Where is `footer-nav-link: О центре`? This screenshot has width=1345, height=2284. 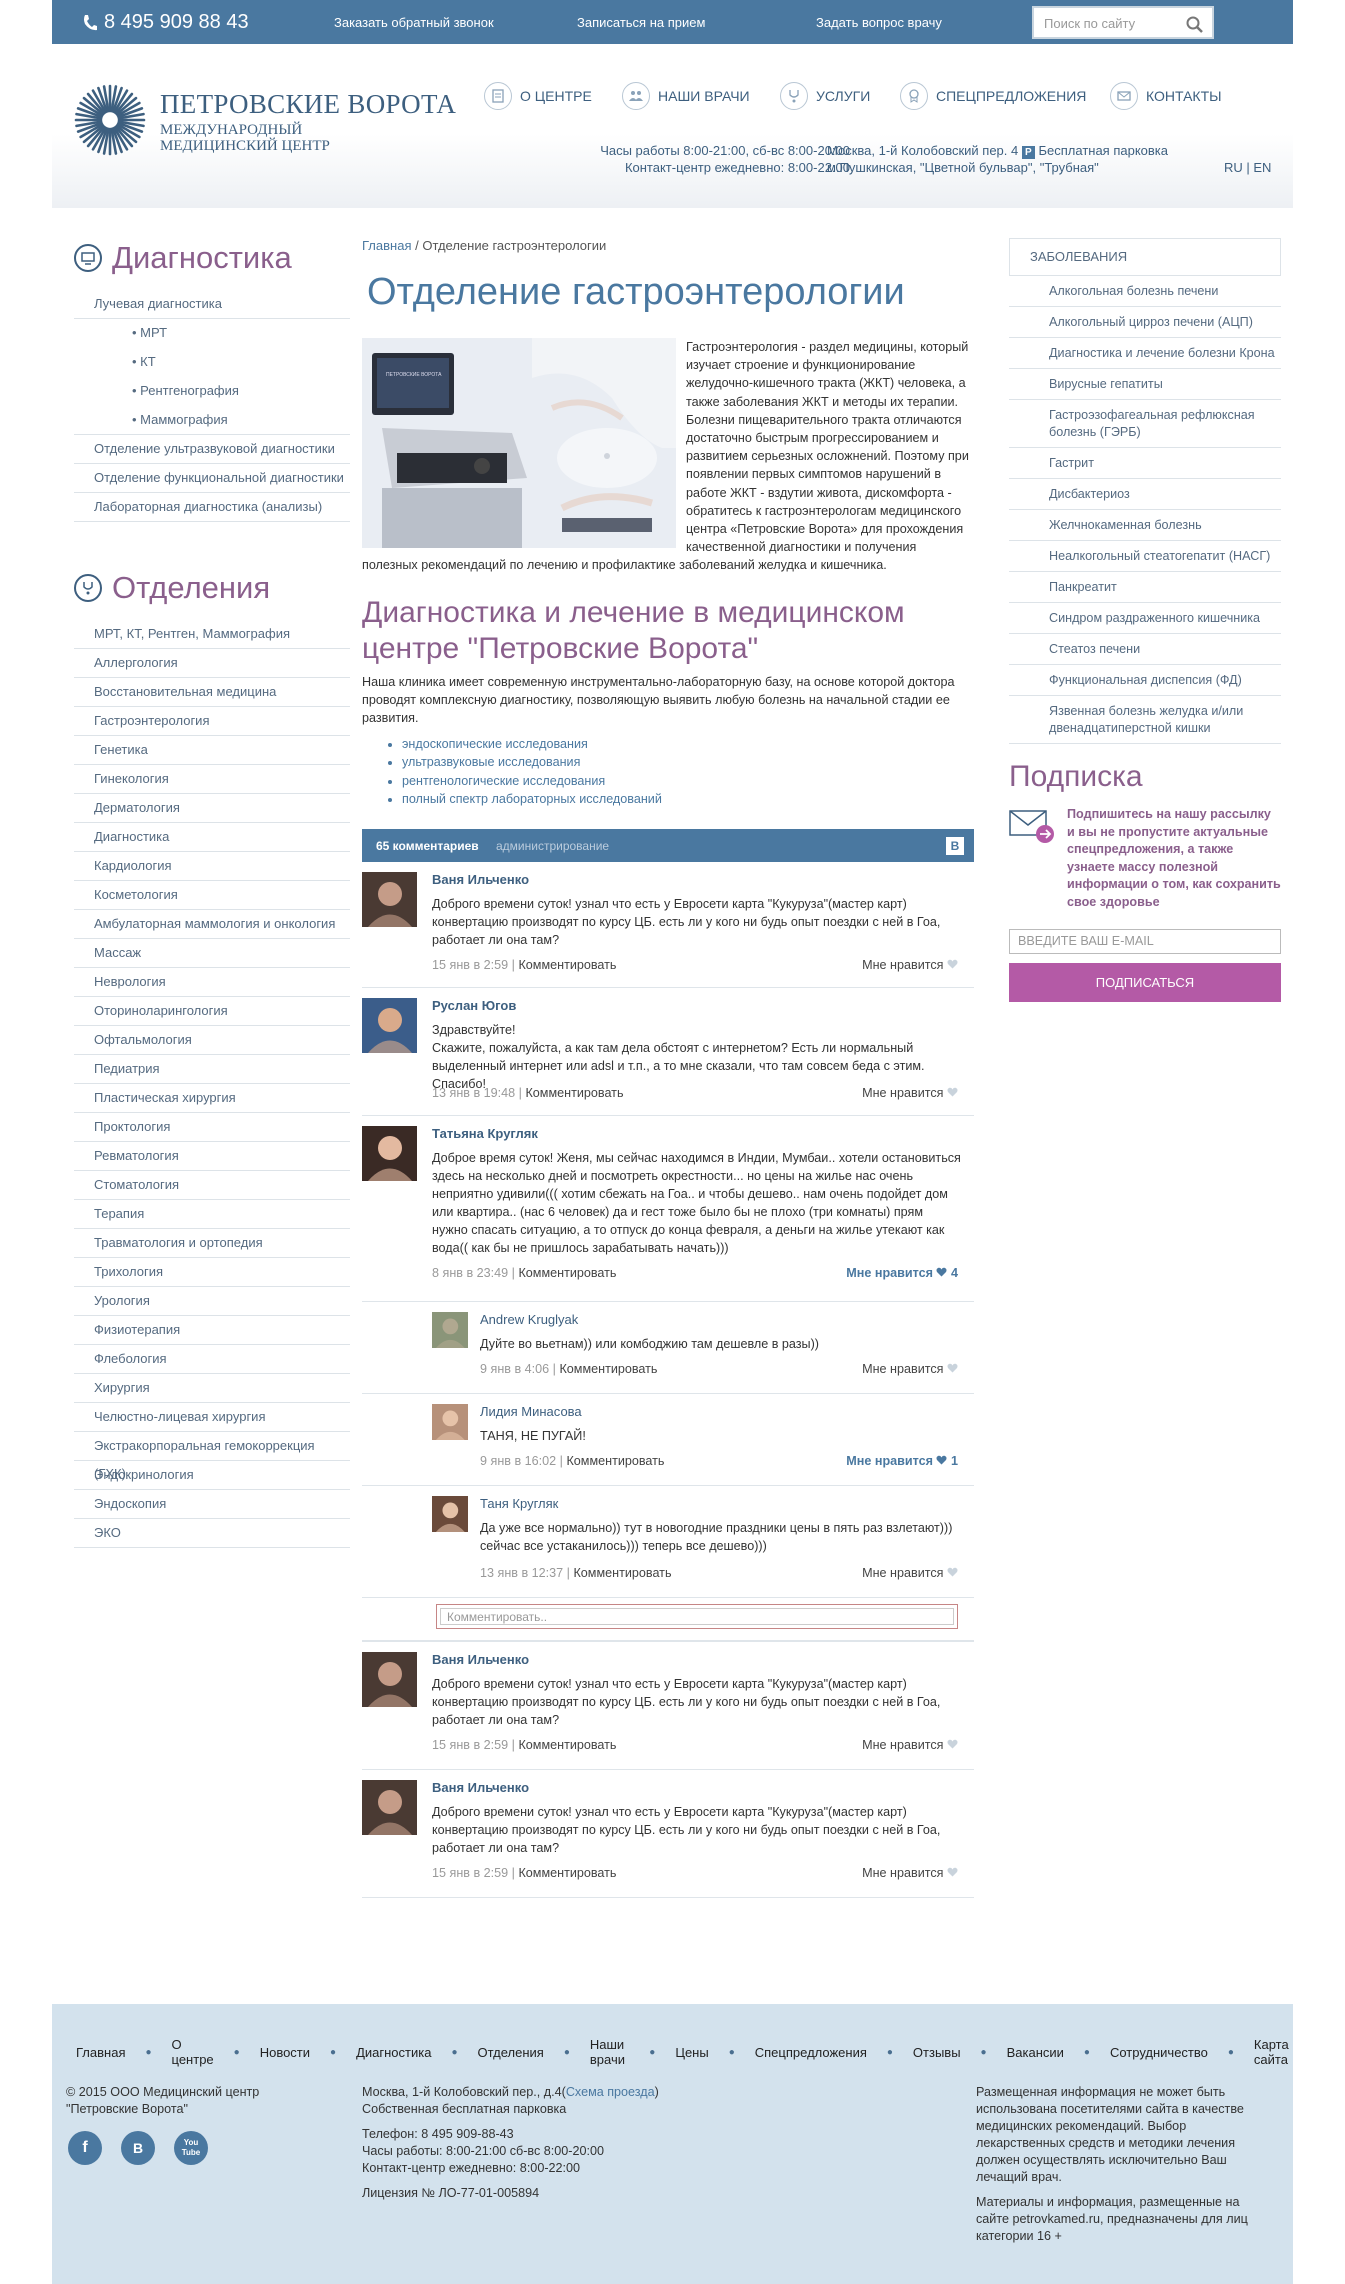 footer-nav-link: О центре is located at coordinates (193, 2052).